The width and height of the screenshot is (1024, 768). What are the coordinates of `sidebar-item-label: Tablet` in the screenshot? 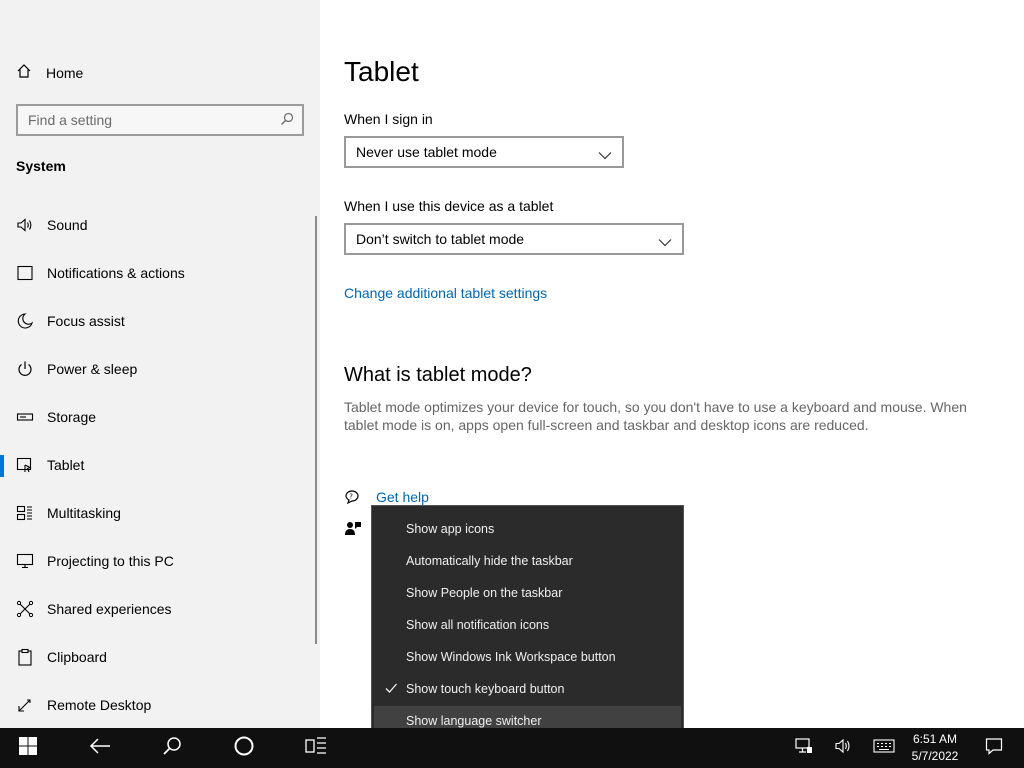 It's located at (66, 465).